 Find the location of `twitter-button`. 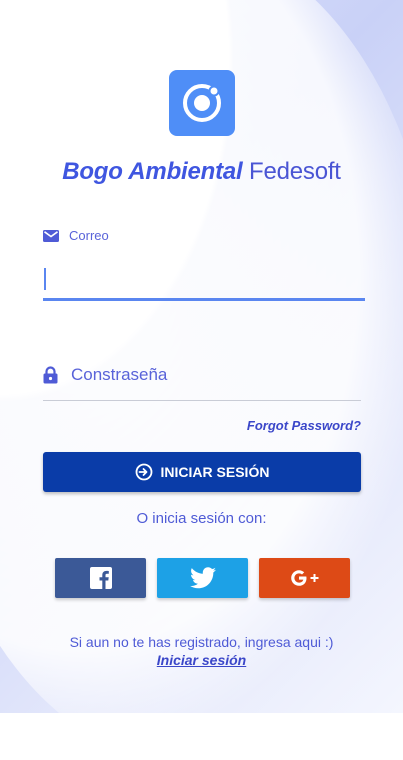

twitter-button is located at coordinates (202, 578).